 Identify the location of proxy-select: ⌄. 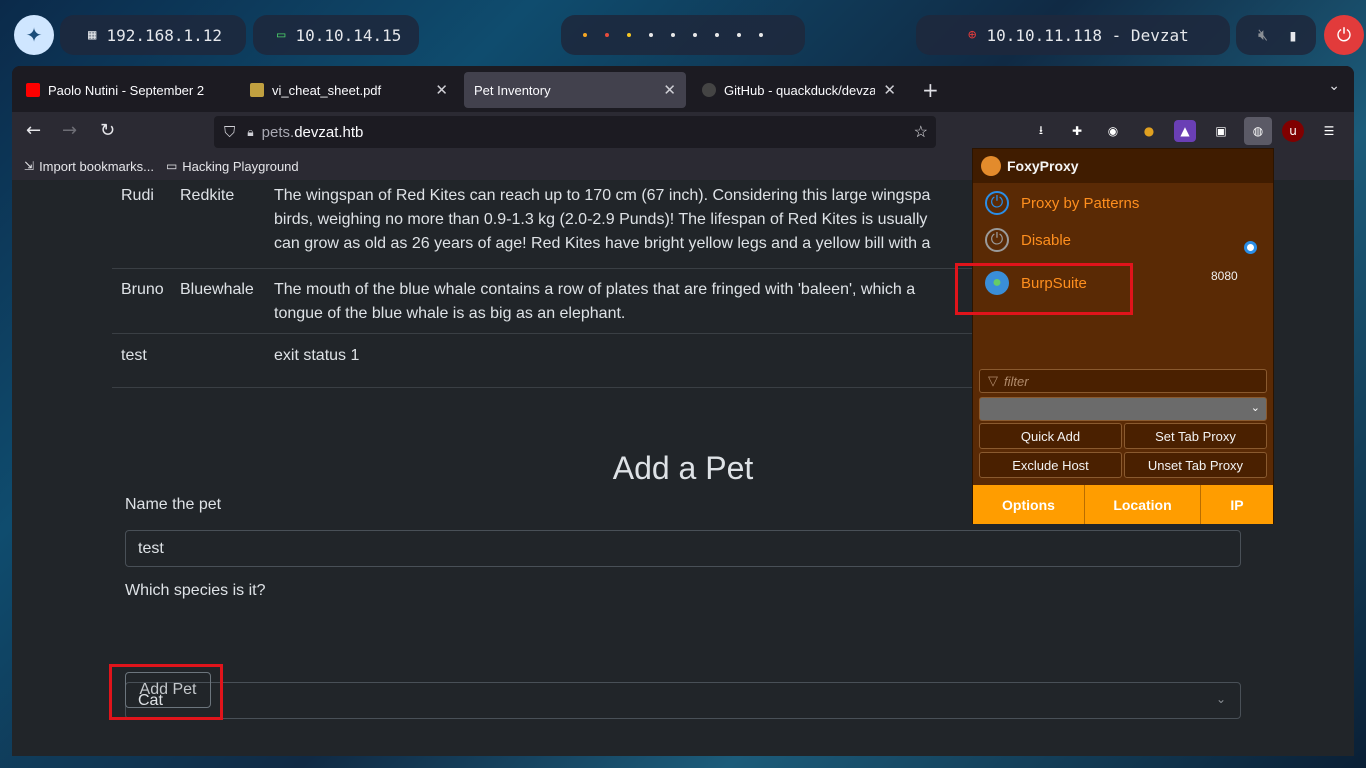
(1123, 409).